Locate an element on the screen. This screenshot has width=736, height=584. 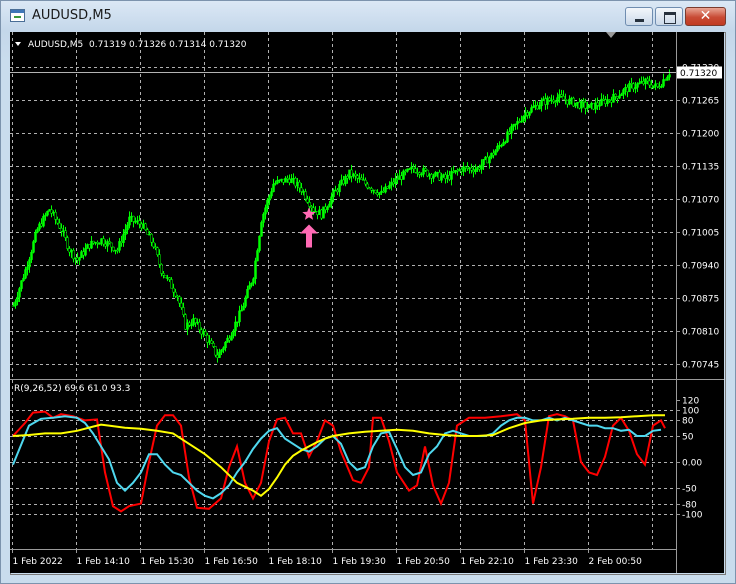
time-tick-label: 1 Feb 19:30 is located at coordinates (360, 562).